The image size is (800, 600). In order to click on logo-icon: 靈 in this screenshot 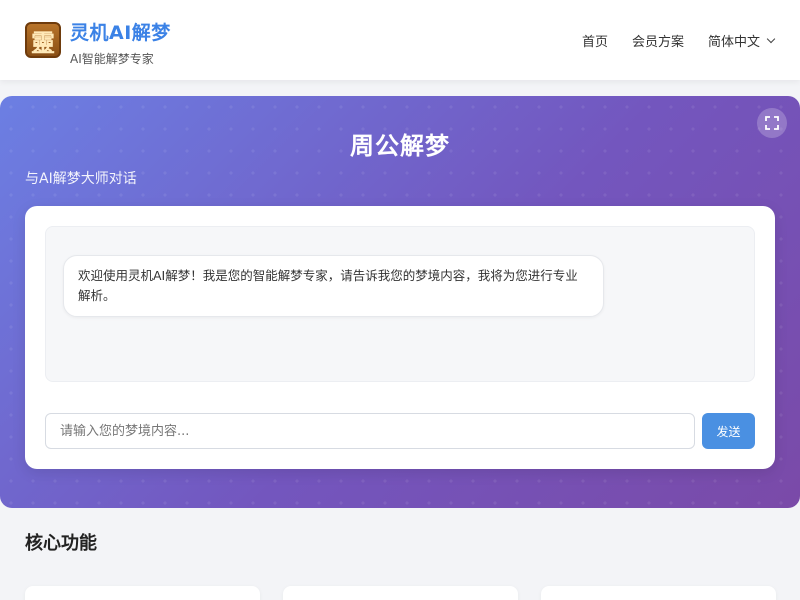, I will do `click(43, 40)`.